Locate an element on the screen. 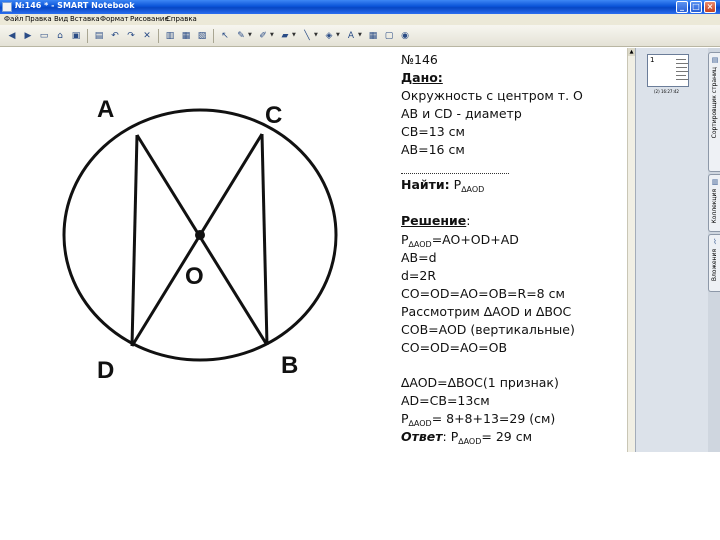 Image resolution: width=720 pixels, height=540 pixels. diameter-ab is located at coordinates (202, 240).